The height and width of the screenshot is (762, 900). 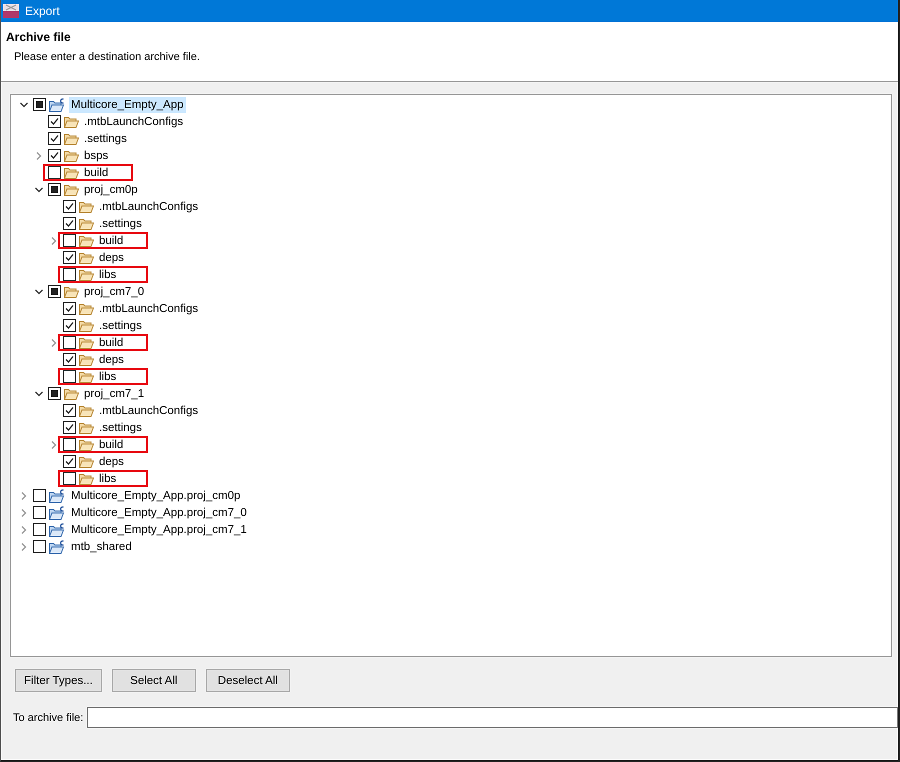 What do you see at coordinates (492, 717) in the screenshot?
I see `archive-file-field` at bounding box center [492, 717].